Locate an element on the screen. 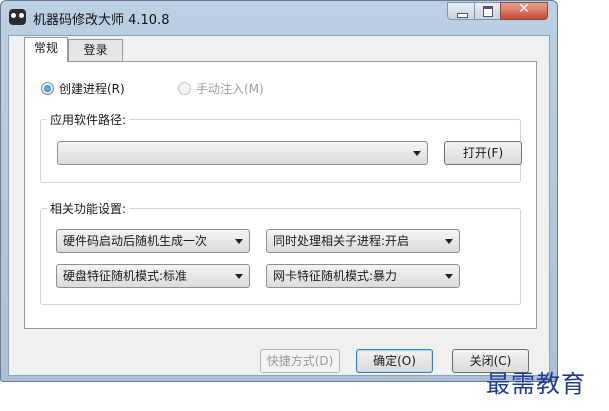  tab-login: 登录 is located at coordinates (95, 50).